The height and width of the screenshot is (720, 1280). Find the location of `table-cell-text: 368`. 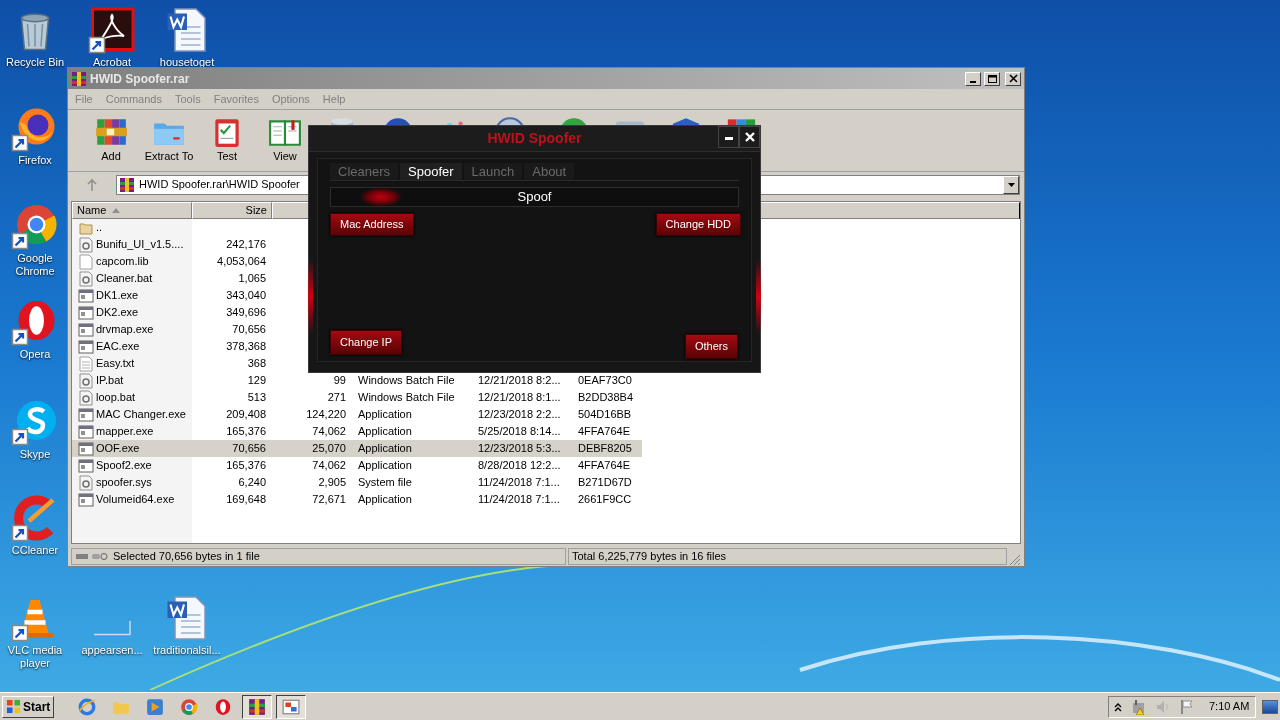

table-cell-text: 368 is located at coordinates (256, 364).